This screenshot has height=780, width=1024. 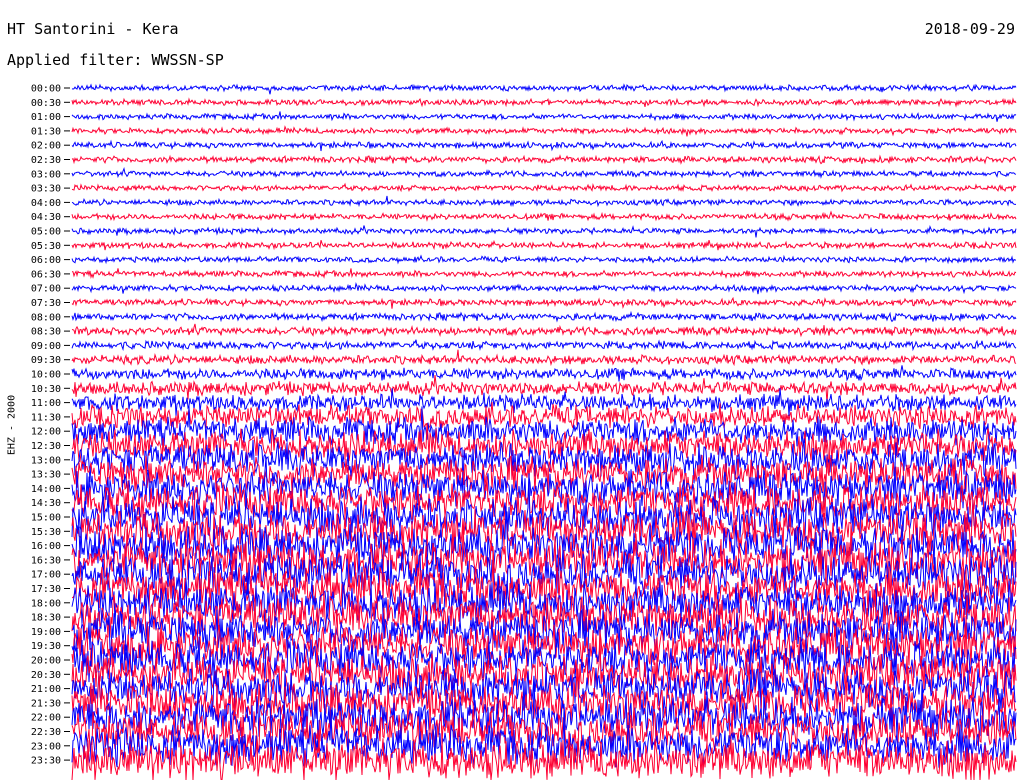 What do you see at coordinates (46, 460) in the screenshot?
I see `row-label: 13:00` at bounding box center [46, 460].